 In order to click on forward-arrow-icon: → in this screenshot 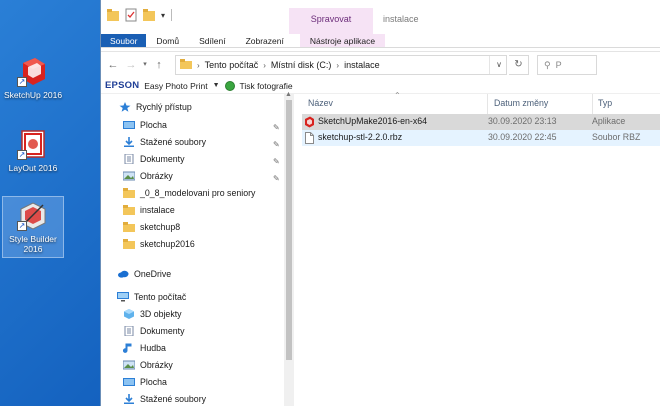, I will do `click(131, 65)`.